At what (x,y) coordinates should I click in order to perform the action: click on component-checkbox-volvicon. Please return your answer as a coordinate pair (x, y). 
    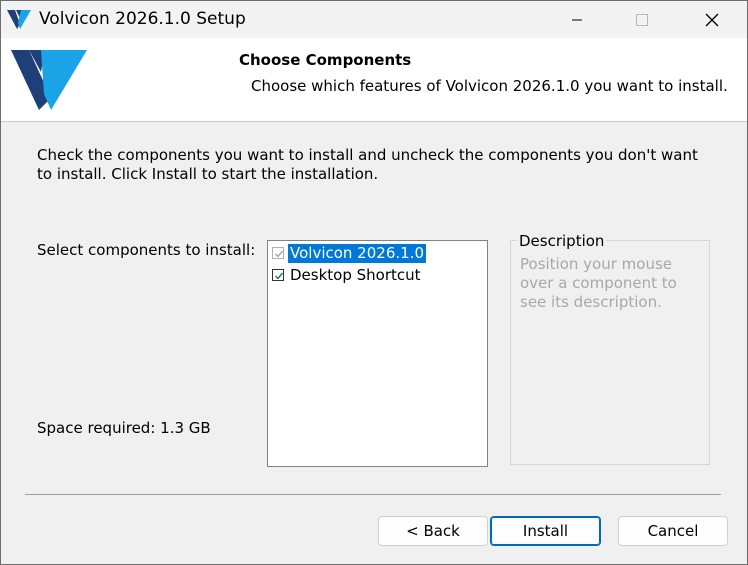
    Looking at the image, I should click on (278, 253).